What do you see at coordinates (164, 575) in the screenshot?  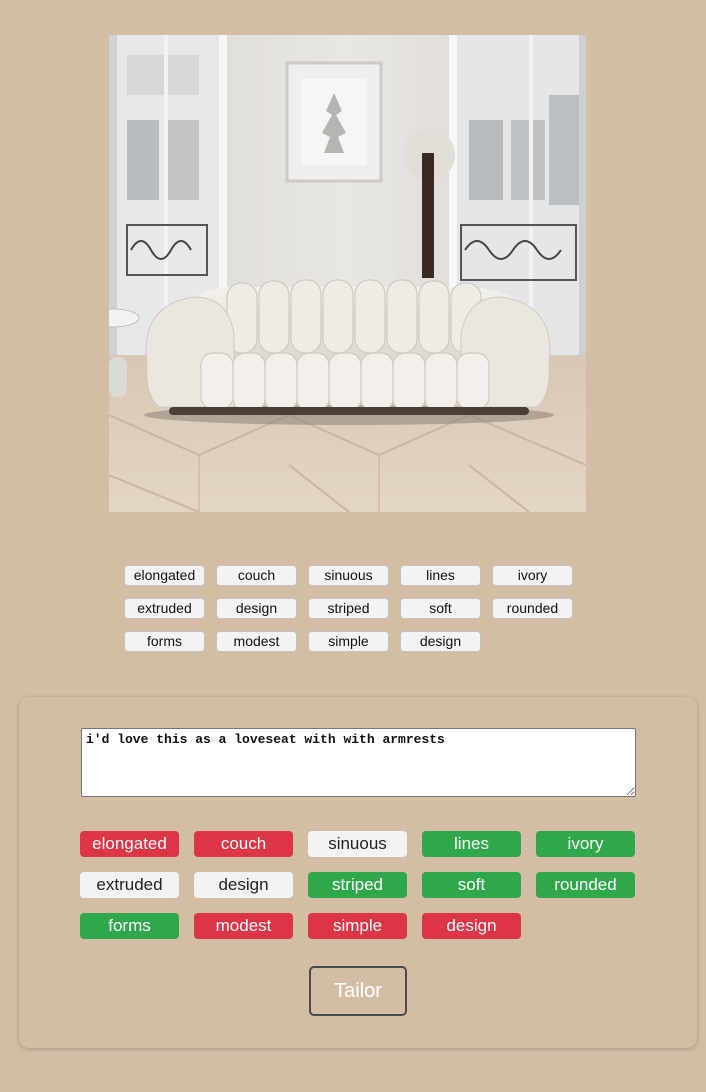 I see `suggested-tag: elongated` at bounding box center [164, 575].